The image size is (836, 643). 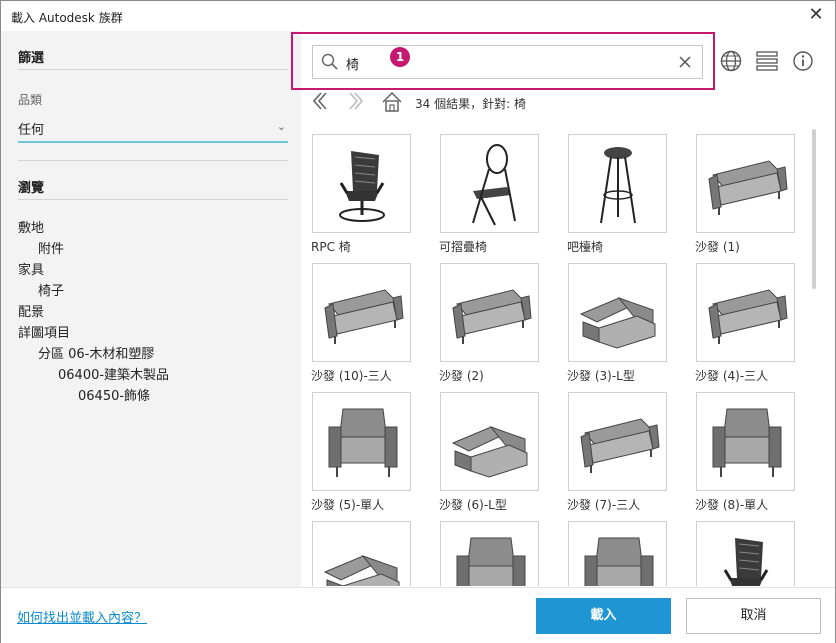 What do you see at coordinates (44, 331) in the screenshot?
I see `tree-item: 詳圖項目` at bounding box center [44, 331].